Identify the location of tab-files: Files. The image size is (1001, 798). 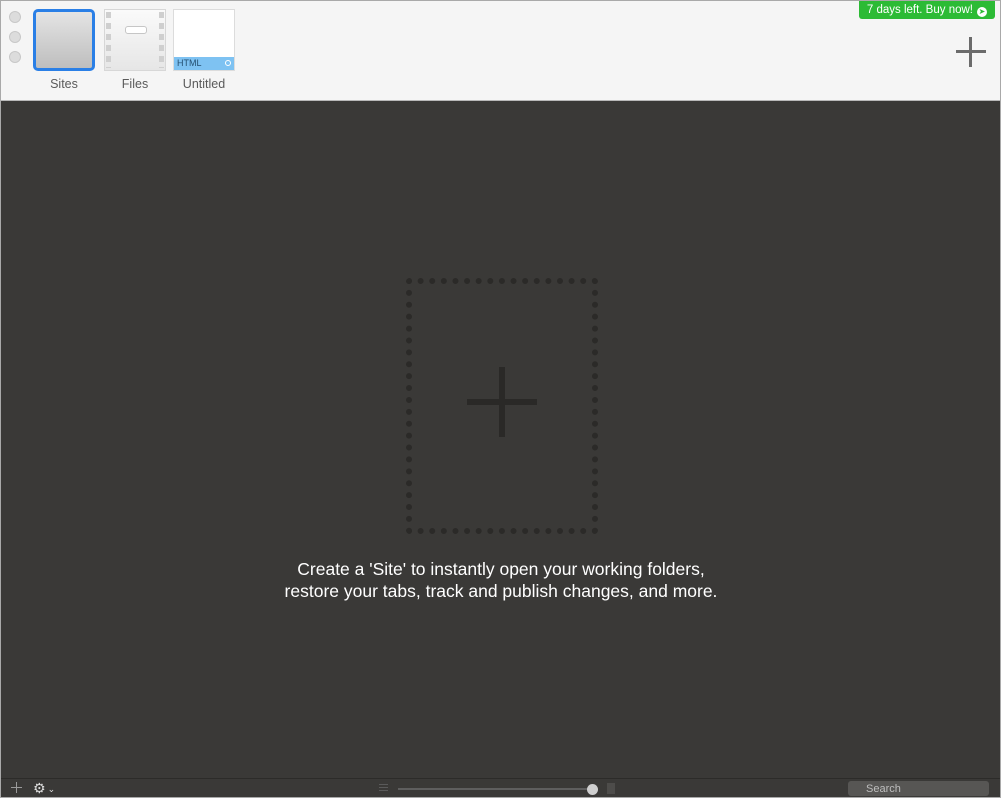
(135, 50).